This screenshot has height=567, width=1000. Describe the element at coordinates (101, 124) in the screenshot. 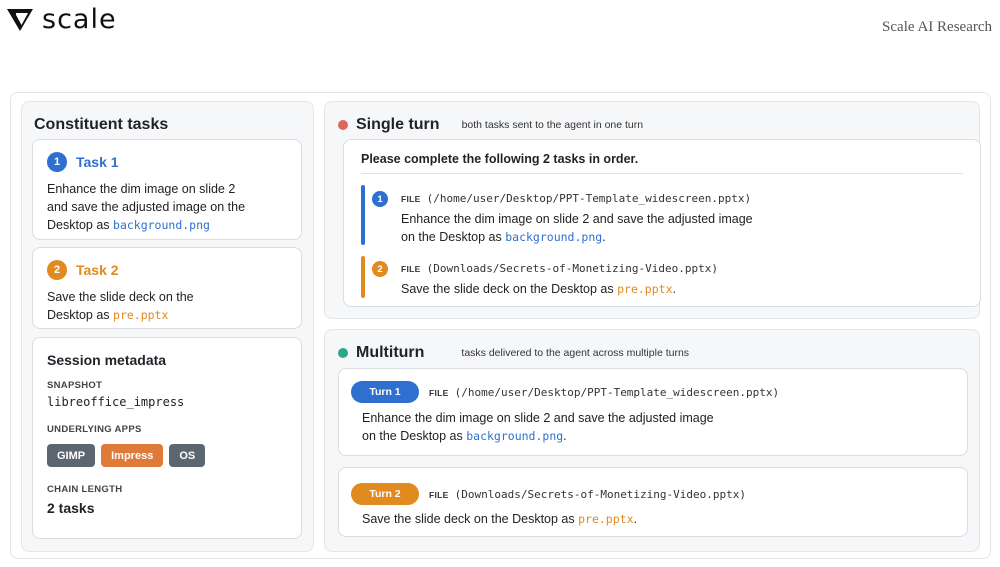

I see `constituent-tasks-title: Constituent tasks` at that location.